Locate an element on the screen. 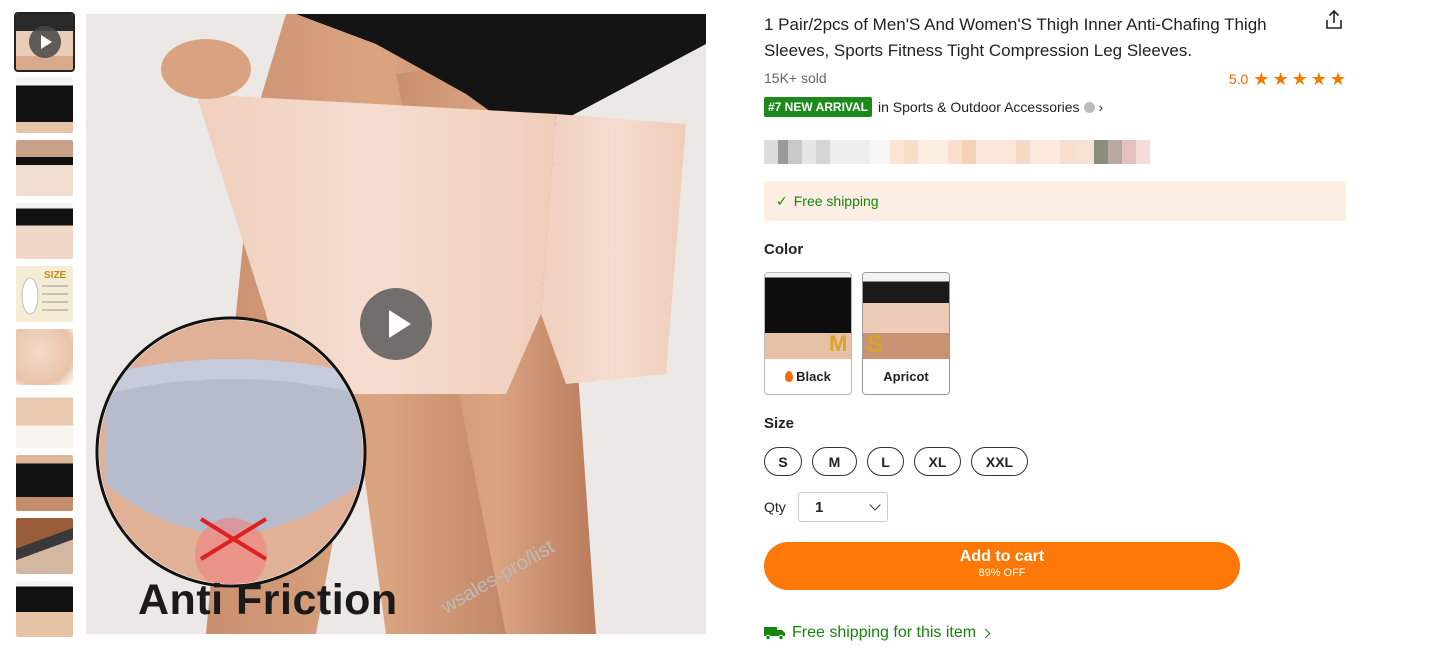 The image size is (1433, 655). thumbnail-image: SIZE is located at coordinates (44, 294).